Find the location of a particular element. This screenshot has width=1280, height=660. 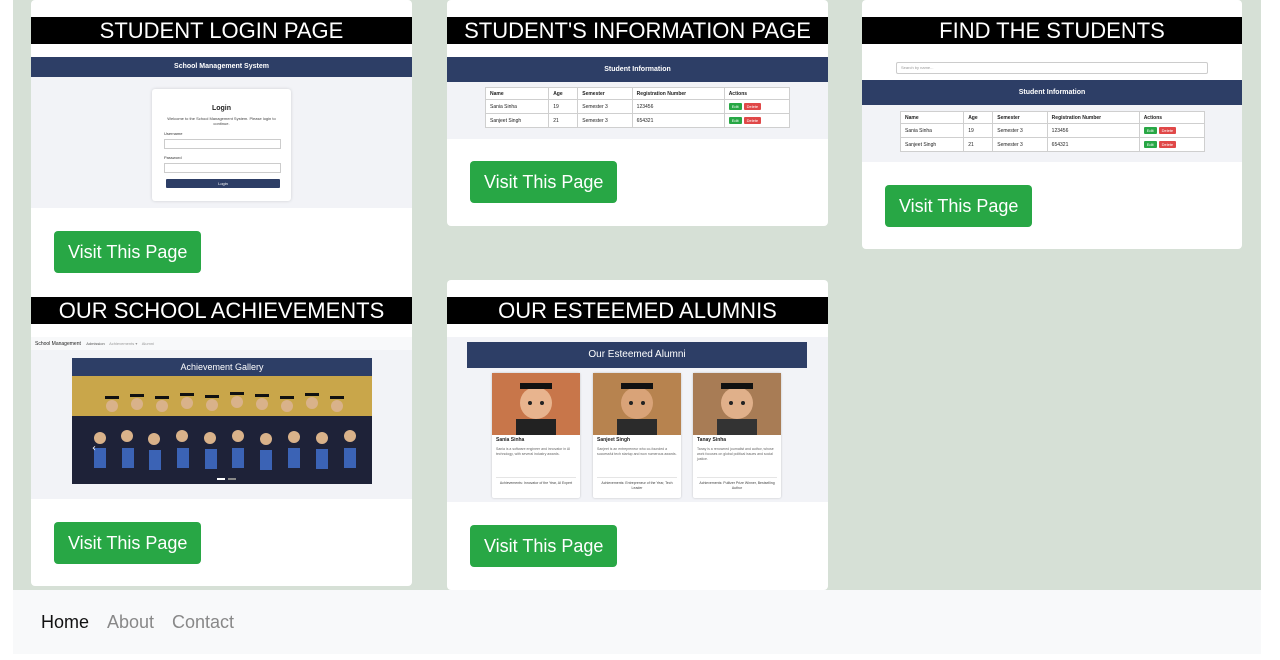

card-title: FIND THE STUDENTS is located at coordinates (1052, 30).